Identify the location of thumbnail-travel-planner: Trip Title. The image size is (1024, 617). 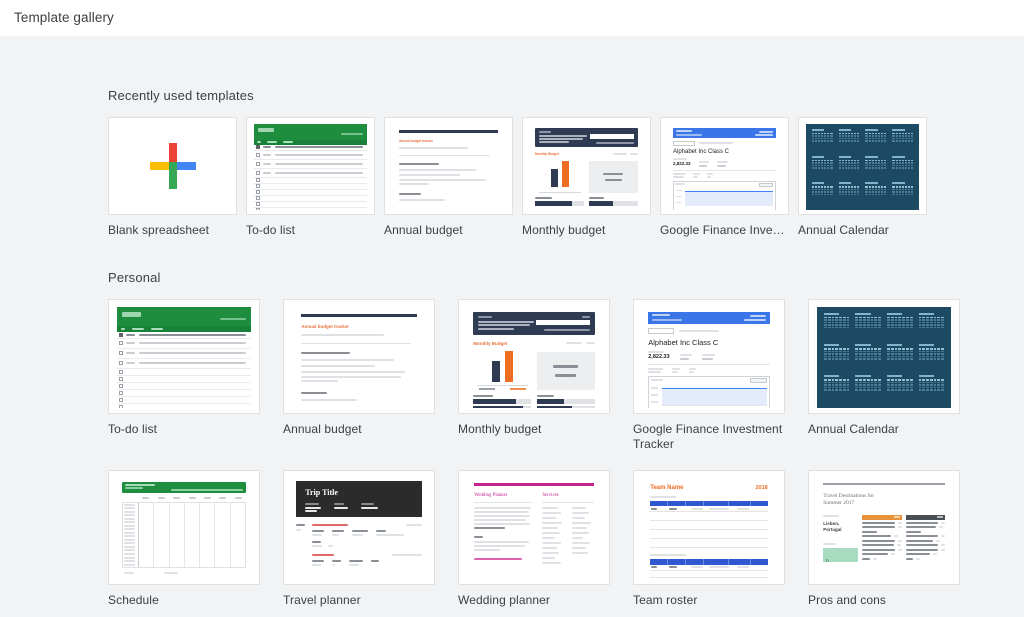
(359, 527).